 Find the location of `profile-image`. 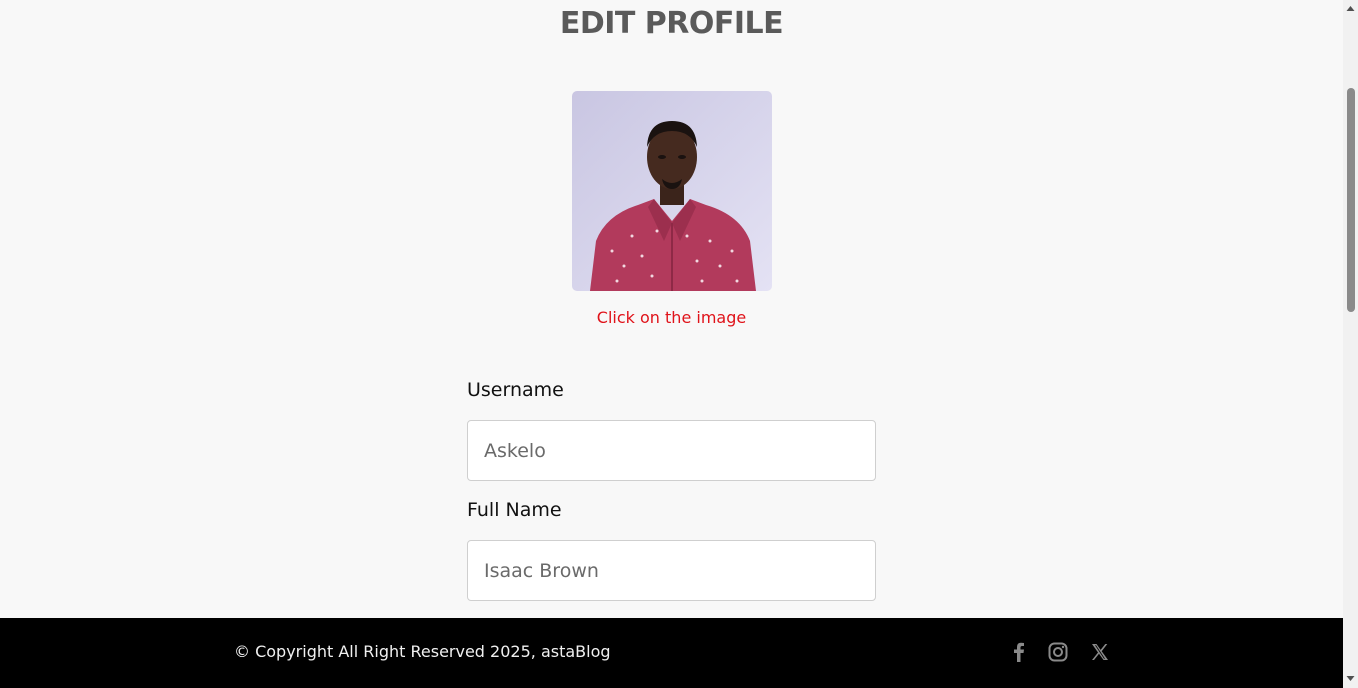

profile-image is located at coordinates (672, 191).